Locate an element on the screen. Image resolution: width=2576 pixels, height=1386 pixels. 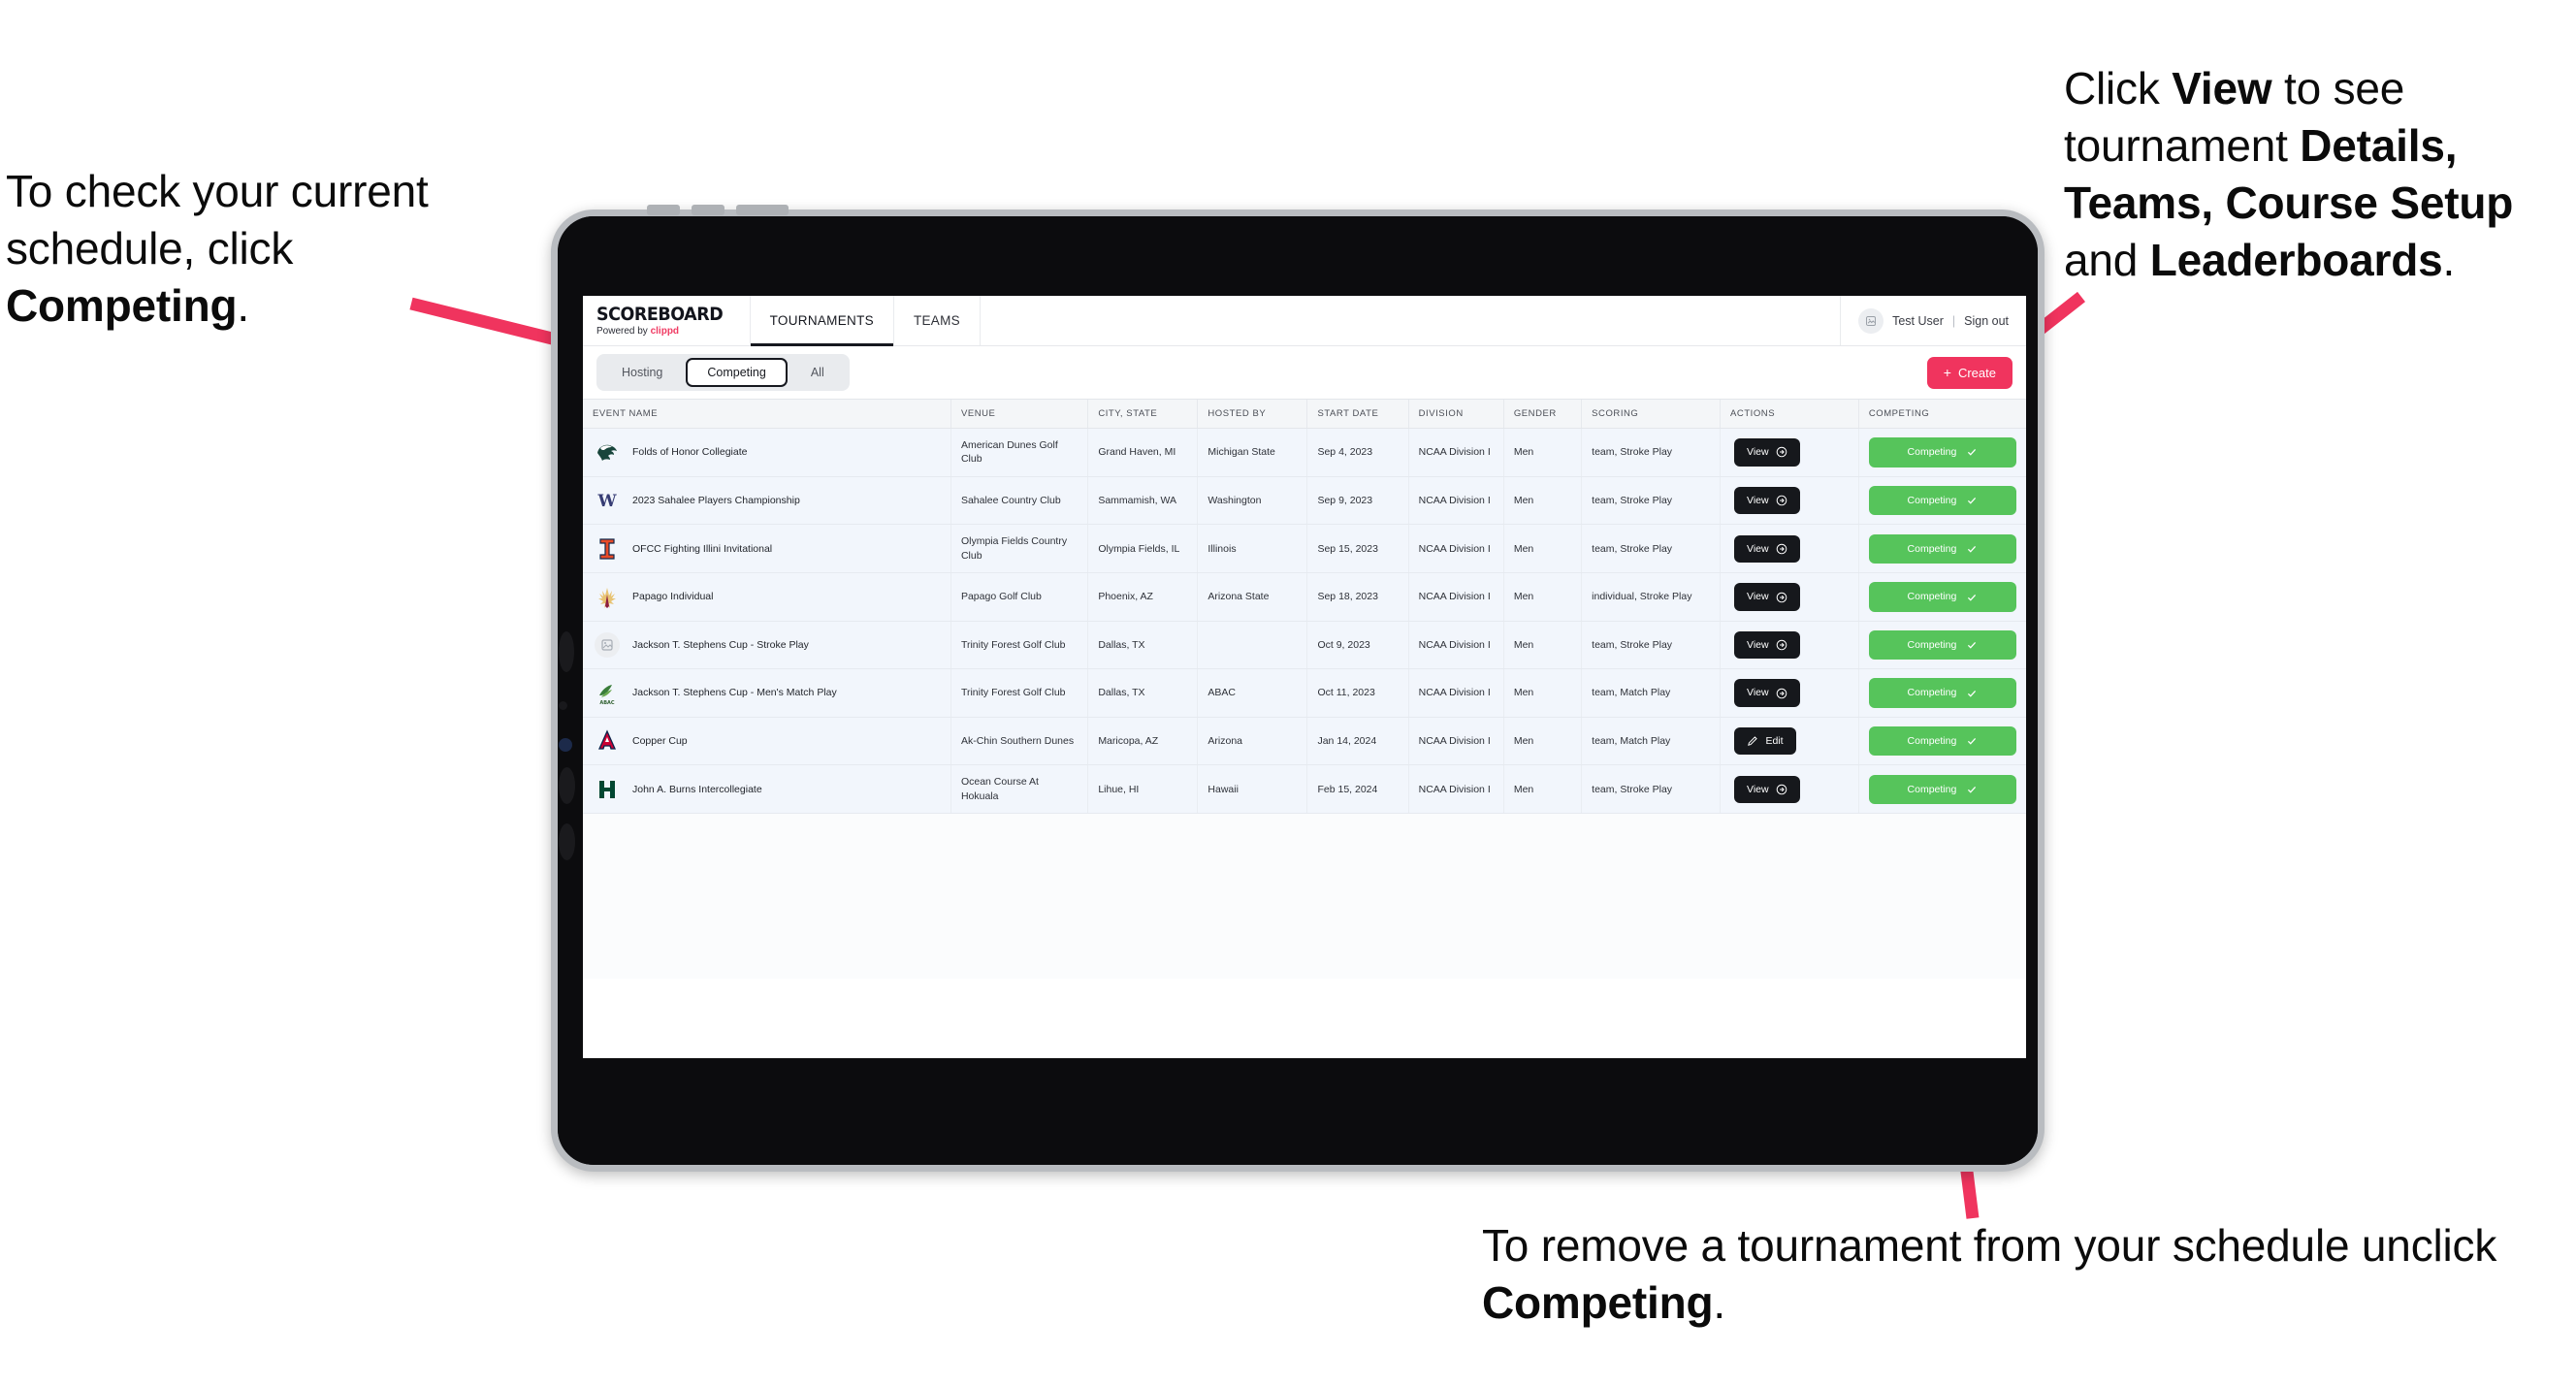
cell-city-state: Dallas, TX is located at coordinates (1142, 645).